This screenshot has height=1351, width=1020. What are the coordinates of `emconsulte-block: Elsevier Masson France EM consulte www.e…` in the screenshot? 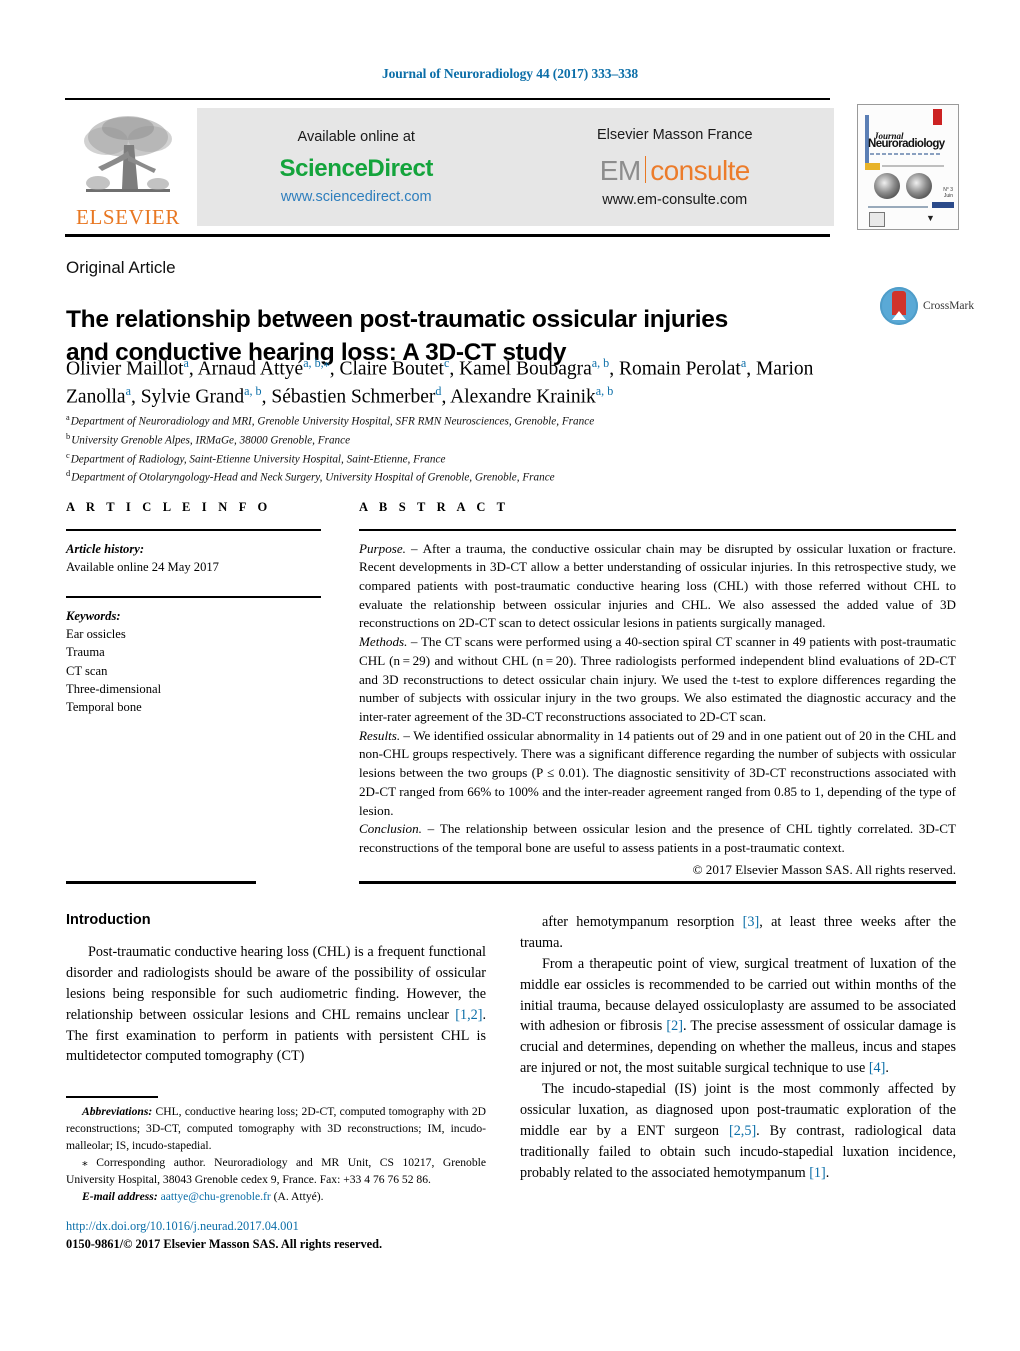 It's located at (675, 167).